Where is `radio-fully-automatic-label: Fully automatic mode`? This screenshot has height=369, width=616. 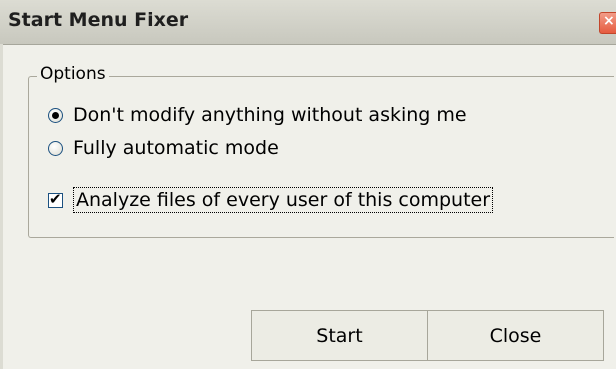 radio-fully-automatic-label: Fully automatic mode is located at coordinates (176, 148).